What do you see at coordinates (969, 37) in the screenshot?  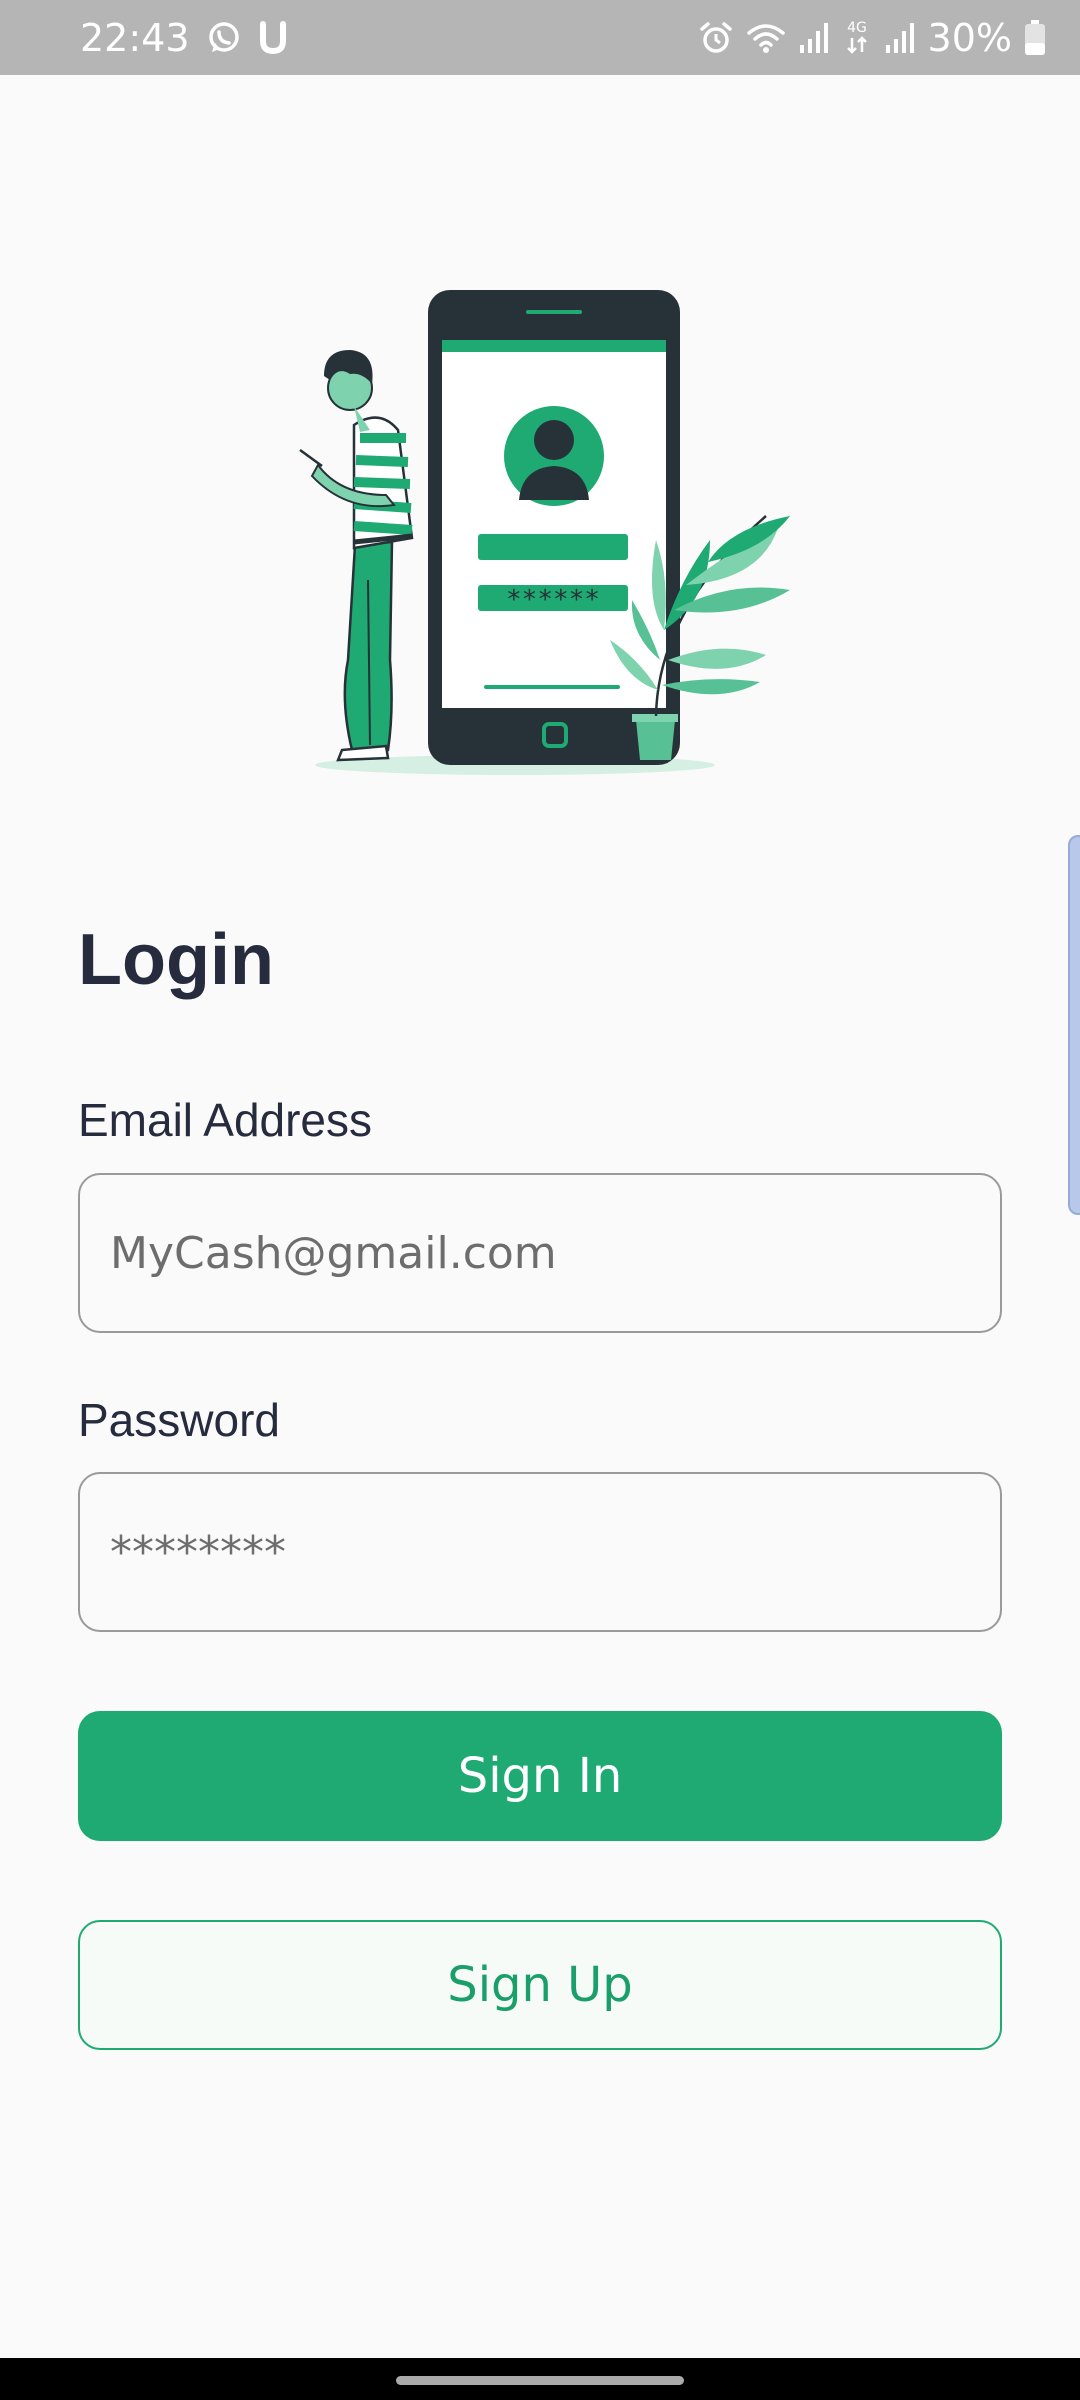 I see `battery-percent: 30%` at bounding box center [969, 37].